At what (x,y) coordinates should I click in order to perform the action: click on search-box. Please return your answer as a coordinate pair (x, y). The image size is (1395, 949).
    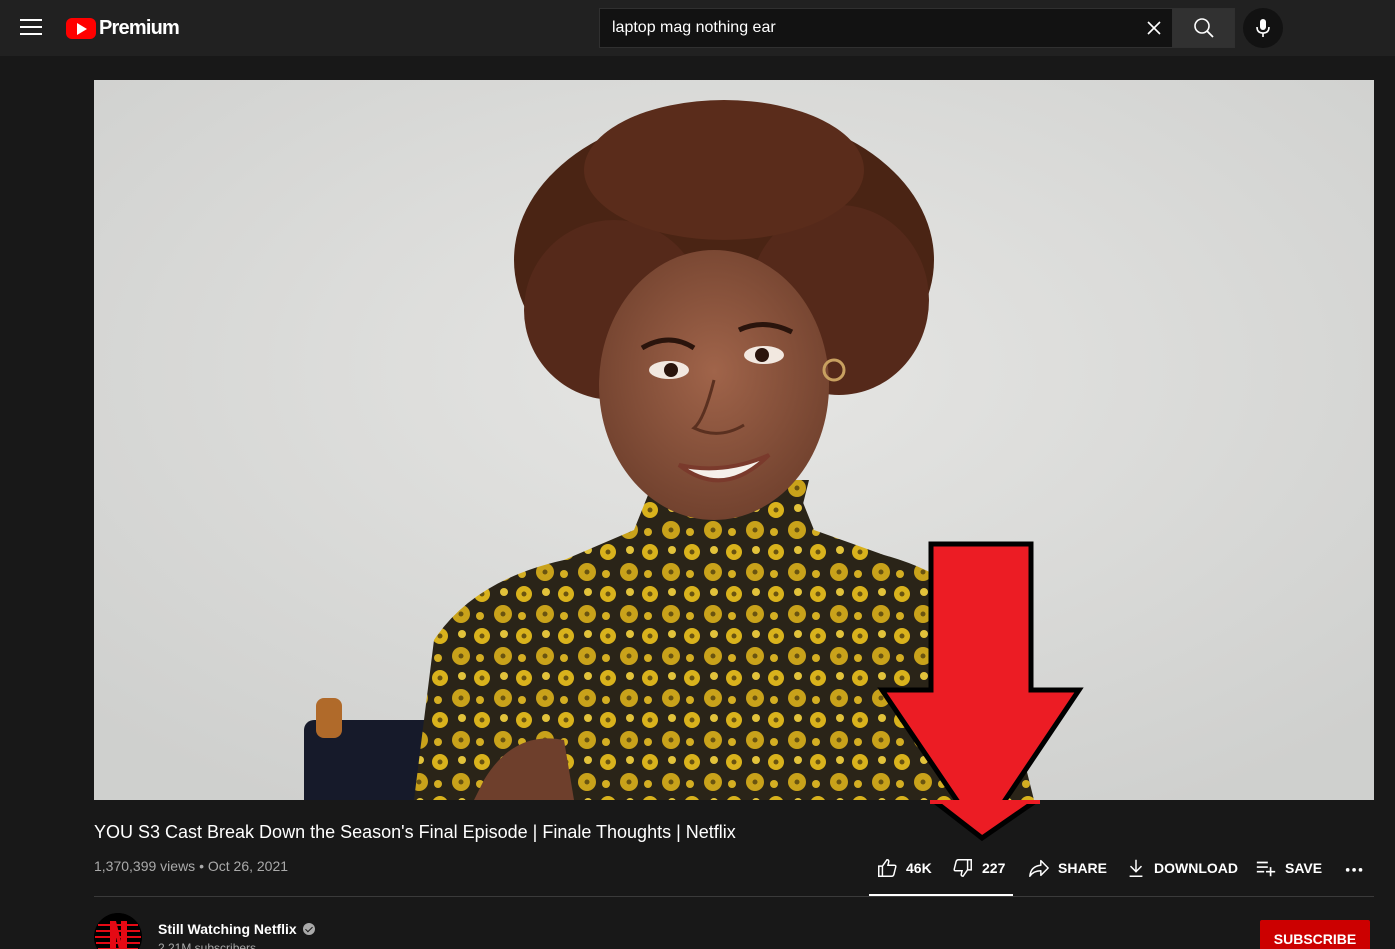
    Looking at the image, I should click on (885, 28).